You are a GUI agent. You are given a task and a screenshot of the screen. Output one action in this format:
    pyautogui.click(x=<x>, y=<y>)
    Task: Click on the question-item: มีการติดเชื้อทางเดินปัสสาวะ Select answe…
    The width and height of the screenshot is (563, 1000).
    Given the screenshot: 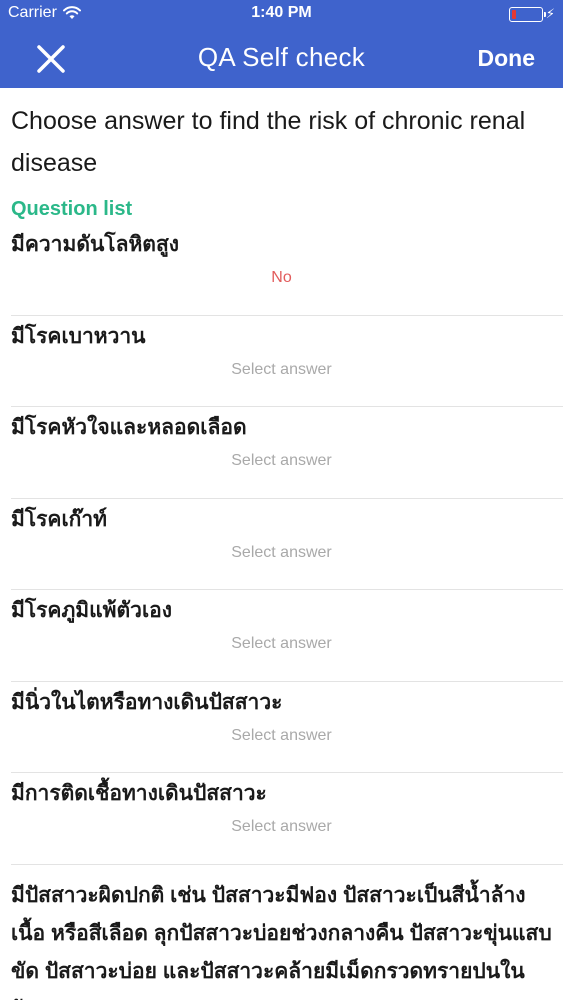 What is the action you would take?
    pyautogui.click(x=287, y=819)
    